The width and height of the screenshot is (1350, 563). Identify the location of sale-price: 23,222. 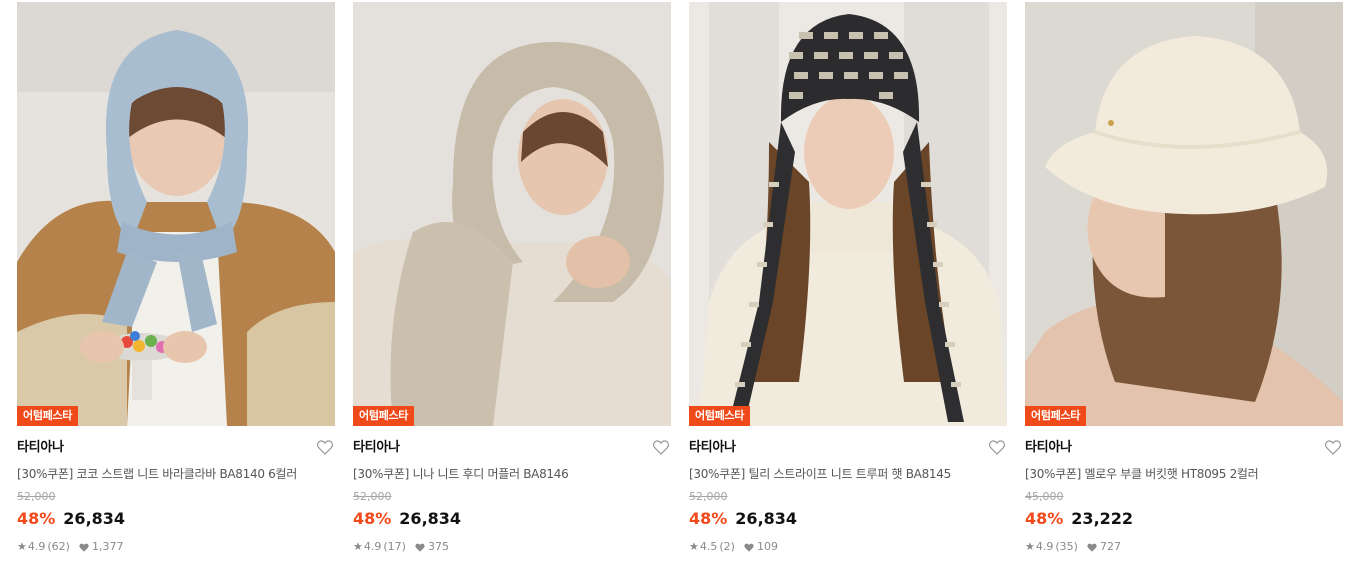
(1102, 518).